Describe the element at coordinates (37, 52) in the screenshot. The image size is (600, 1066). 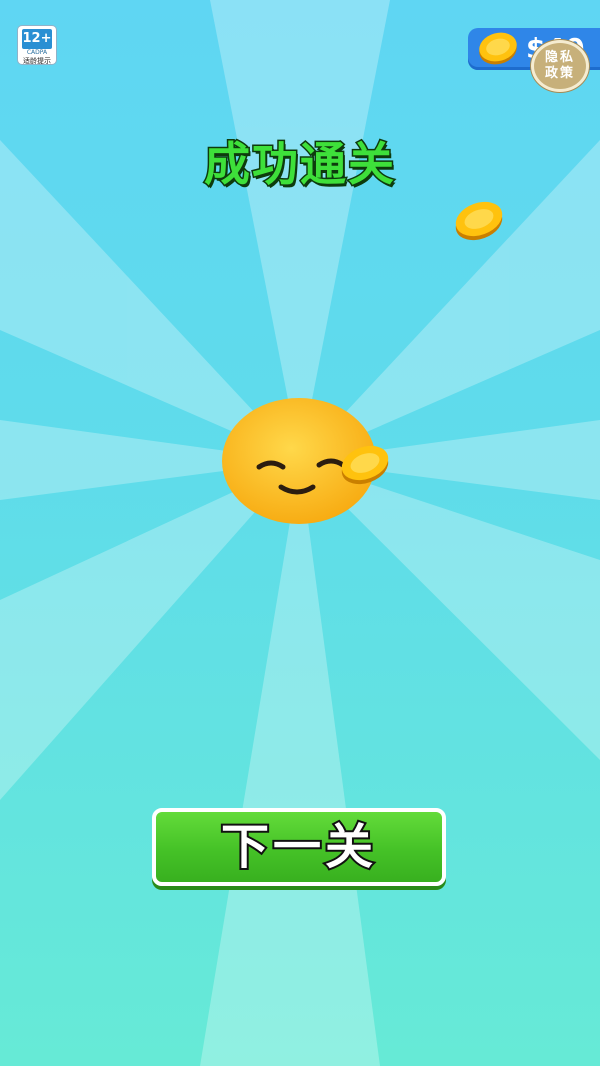
I see `age-rating-org: CADPA` at that location.